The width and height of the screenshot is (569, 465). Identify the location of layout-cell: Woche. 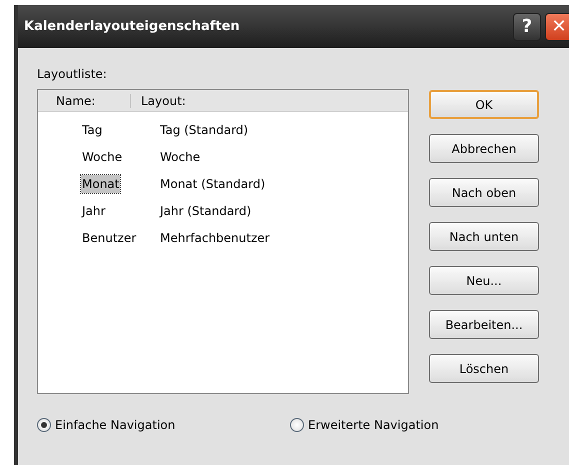
(180, 157).